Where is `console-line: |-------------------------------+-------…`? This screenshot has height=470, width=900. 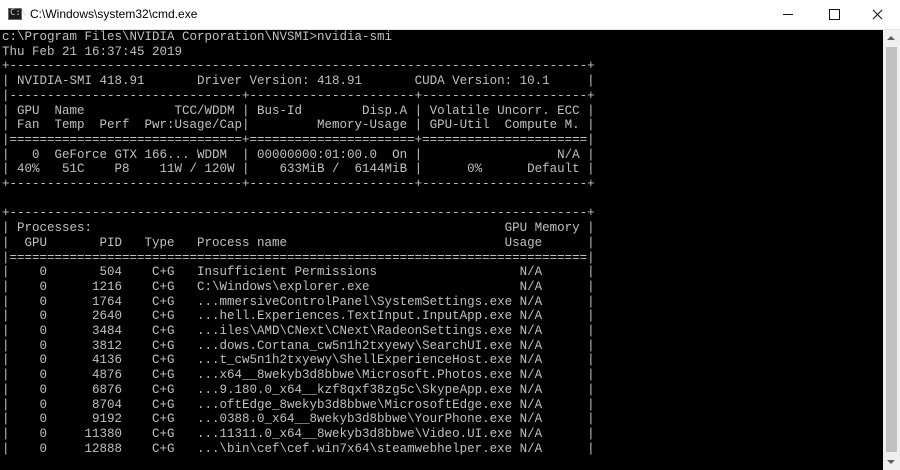 console-line: |-------------------------------+-------… is located at coordinates (298, 95).